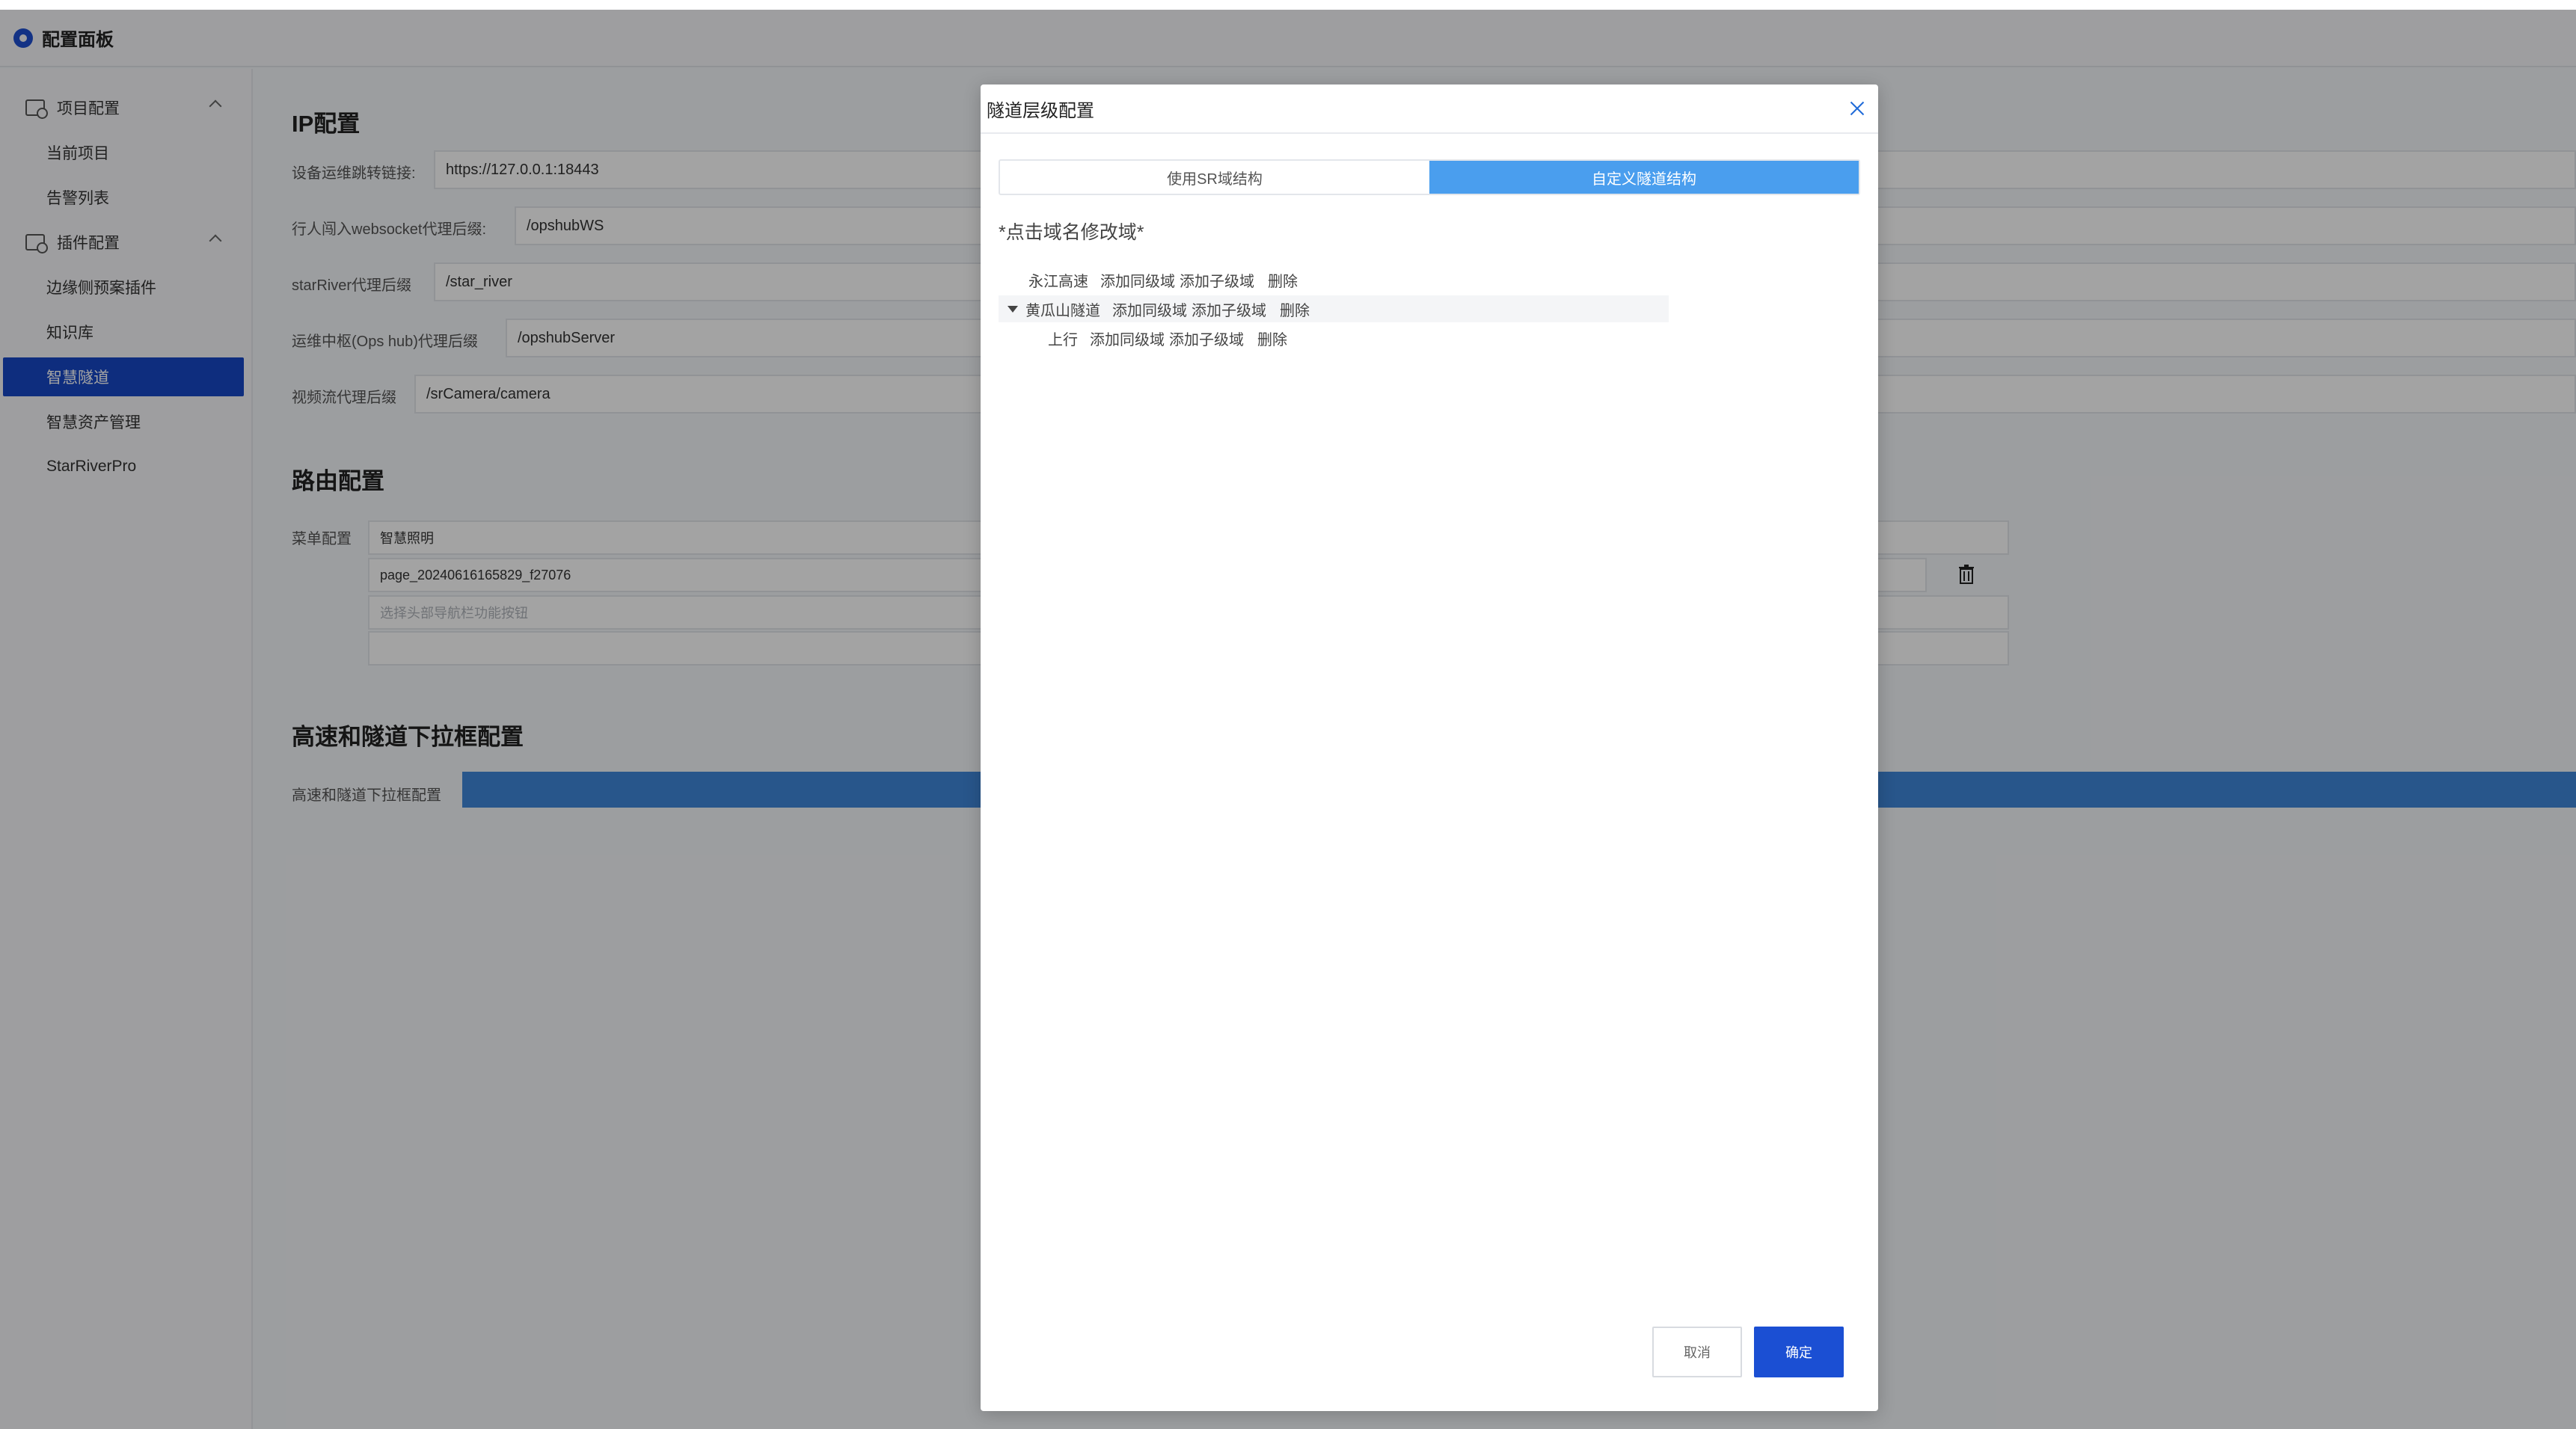 This screenshot has width=2576, height=1429. What do you see at coordinates (1214, 178) in the screenshot?
I see `tab-sr-structure: 使用SR域结构` at bounding box center [1214, 178].